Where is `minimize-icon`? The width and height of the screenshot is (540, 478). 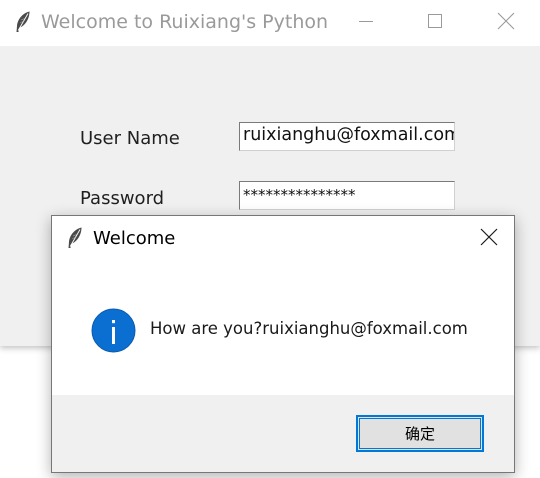 minimize-icon is located at coordinates (366, 23).